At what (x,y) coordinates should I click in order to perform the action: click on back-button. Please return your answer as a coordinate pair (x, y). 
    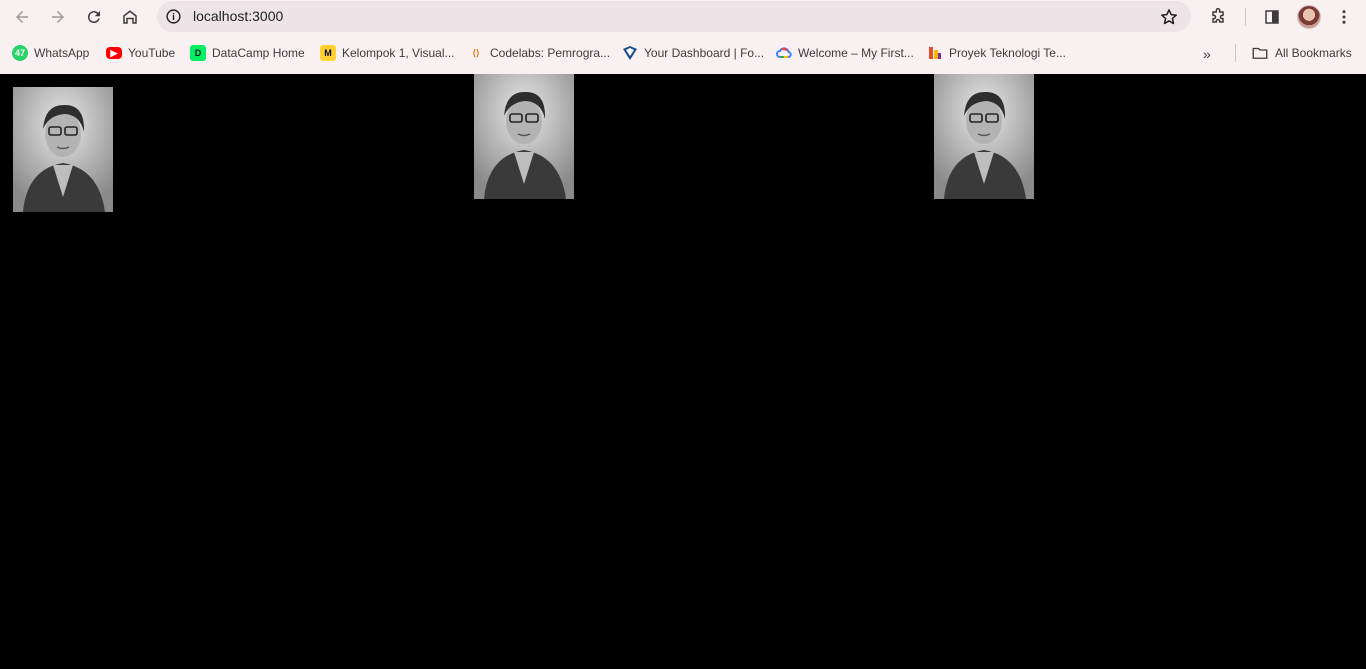
    Looking at the image, I should click on (22, 17).